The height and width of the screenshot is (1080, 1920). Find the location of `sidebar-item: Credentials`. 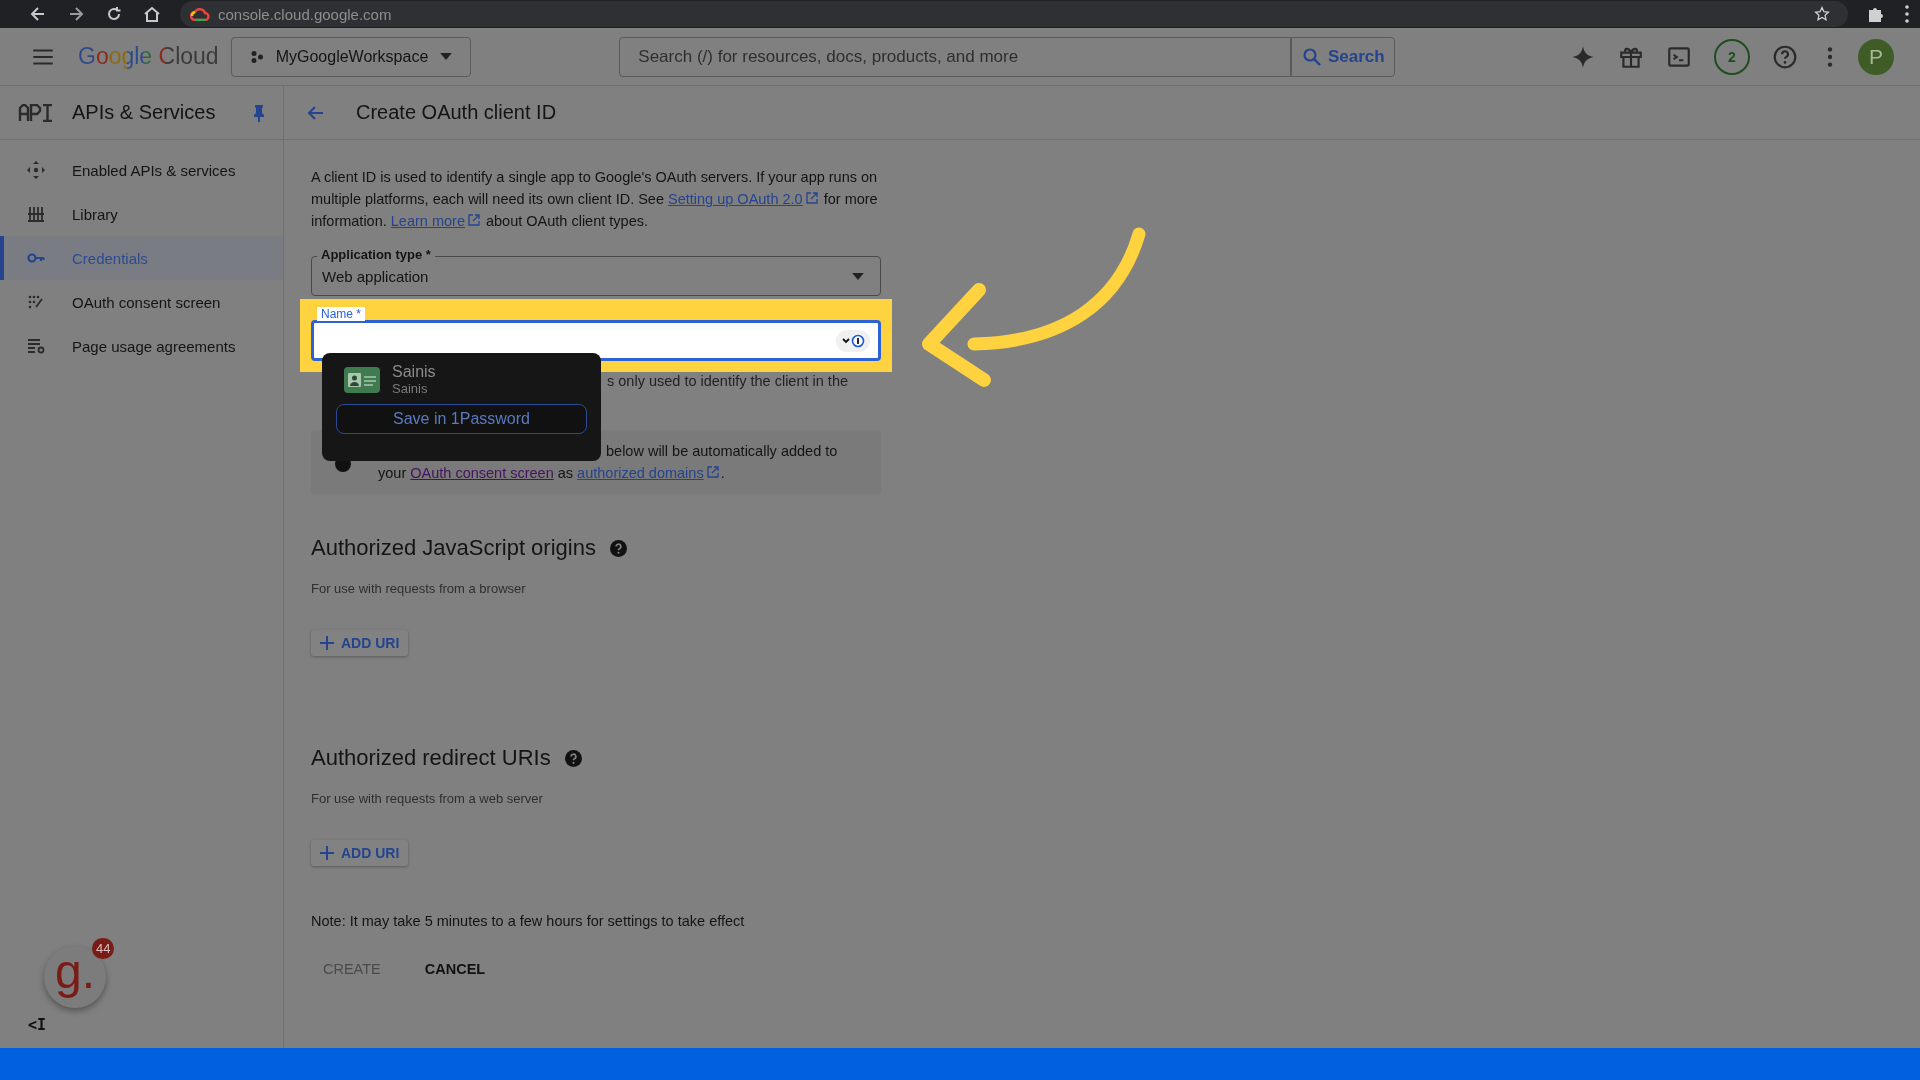

sidebar-item: Credentials is located at coordinates (141, 258).